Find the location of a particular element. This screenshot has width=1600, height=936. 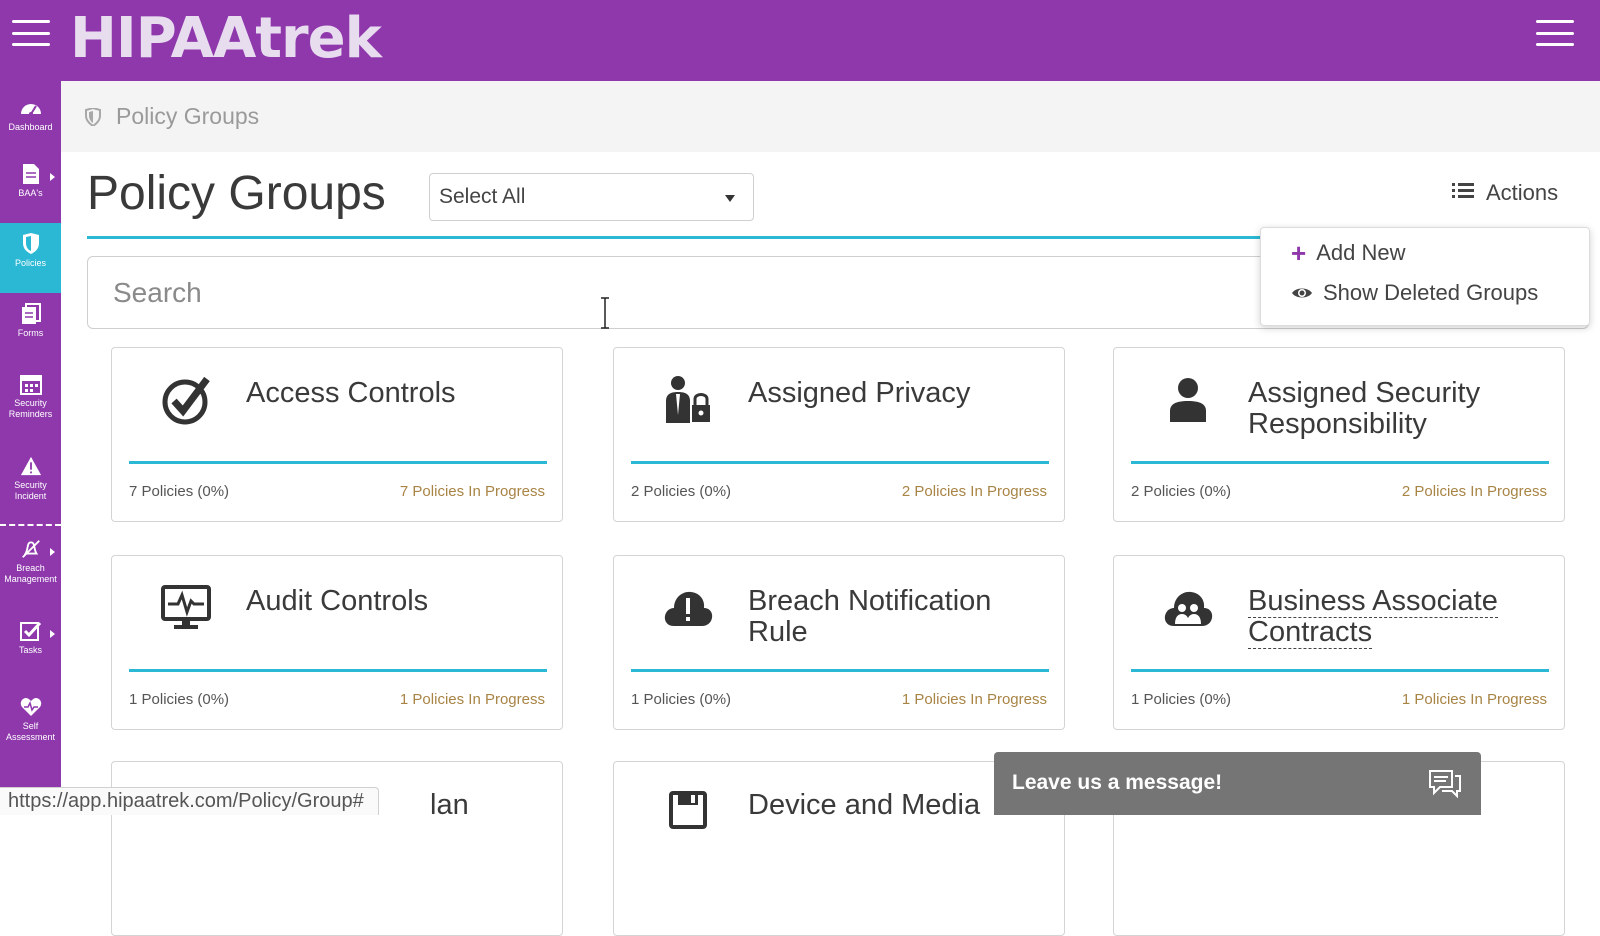

sidebar-item-dashboard: Dashboard is located at coordinates (30, 120).